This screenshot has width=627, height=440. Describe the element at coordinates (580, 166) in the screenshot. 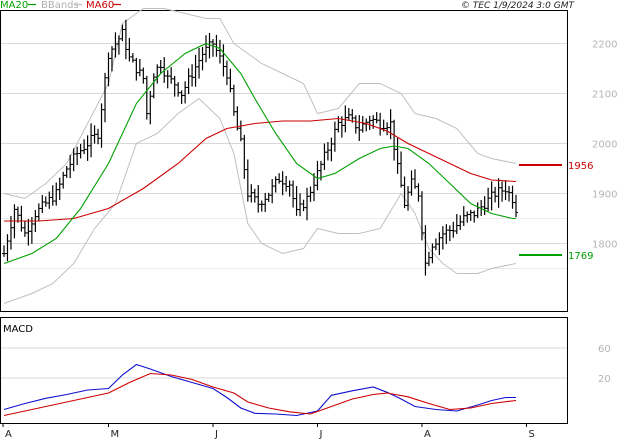

I see `price-level-label: 1956` at that location.